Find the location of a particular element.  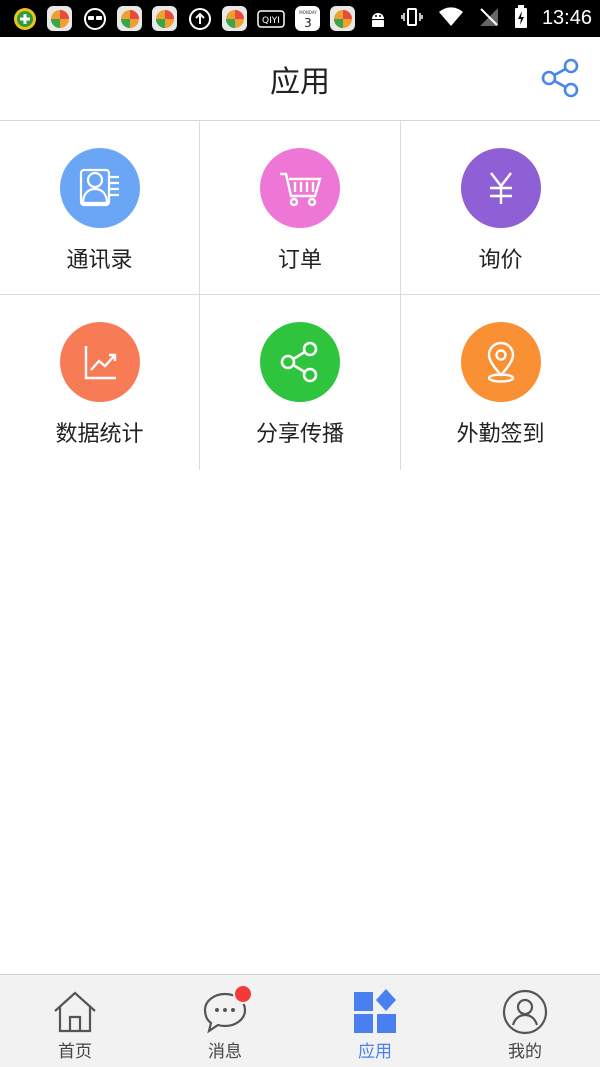

status-bar: QIYI MONDAY 3 13:46 is located at coordinates (300, 18).